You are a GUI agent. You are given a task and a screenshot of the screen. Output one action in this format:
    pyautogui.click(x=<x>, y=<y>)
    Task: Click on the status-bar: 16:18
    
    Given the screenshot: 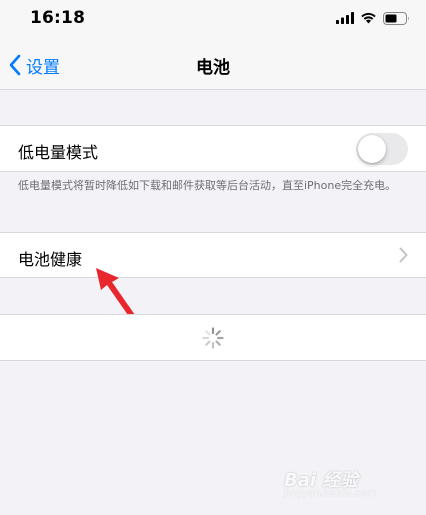 What is the action you would take?
    pyautogui.click(x=213, y=19)
    